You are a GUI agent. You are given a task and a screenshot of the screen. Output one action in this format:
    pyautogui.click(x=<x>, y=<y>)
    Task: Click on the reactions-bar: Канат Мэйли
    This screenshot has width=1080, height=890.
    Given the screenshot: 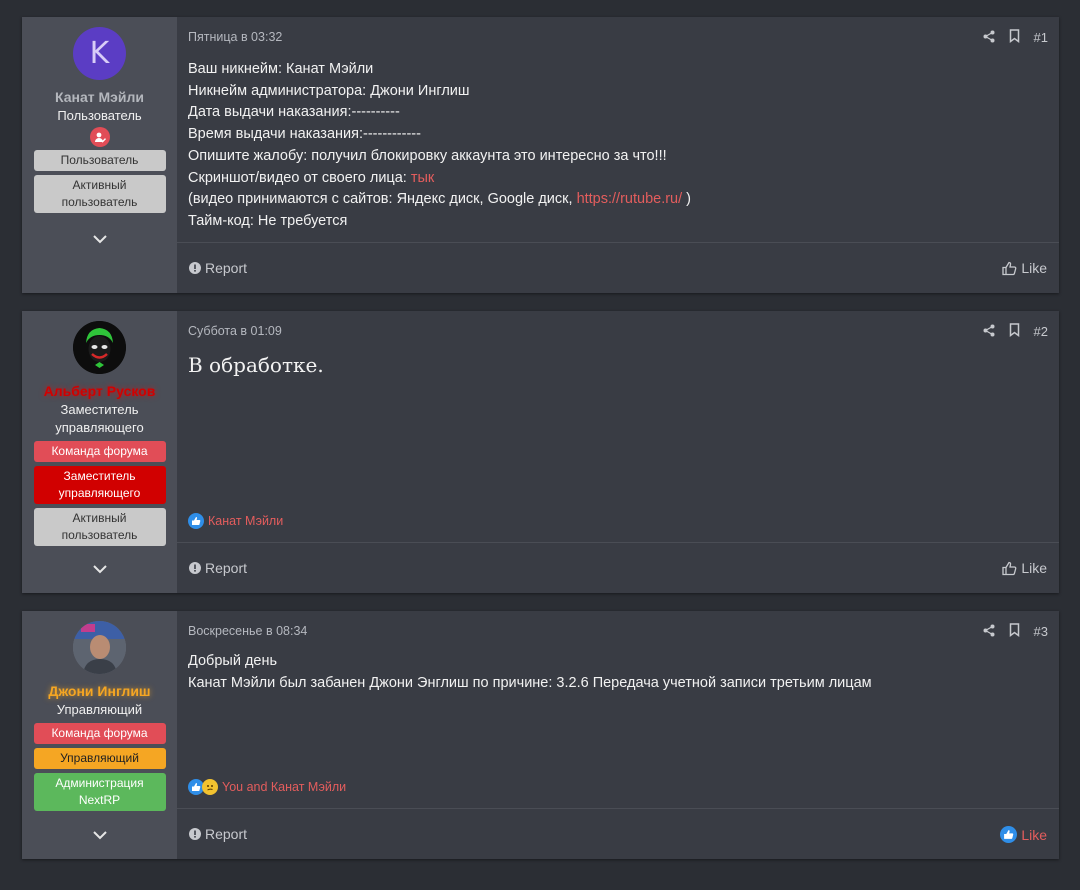 What is the action you would take?
    pyautogui.click(x=235, y=521)
    